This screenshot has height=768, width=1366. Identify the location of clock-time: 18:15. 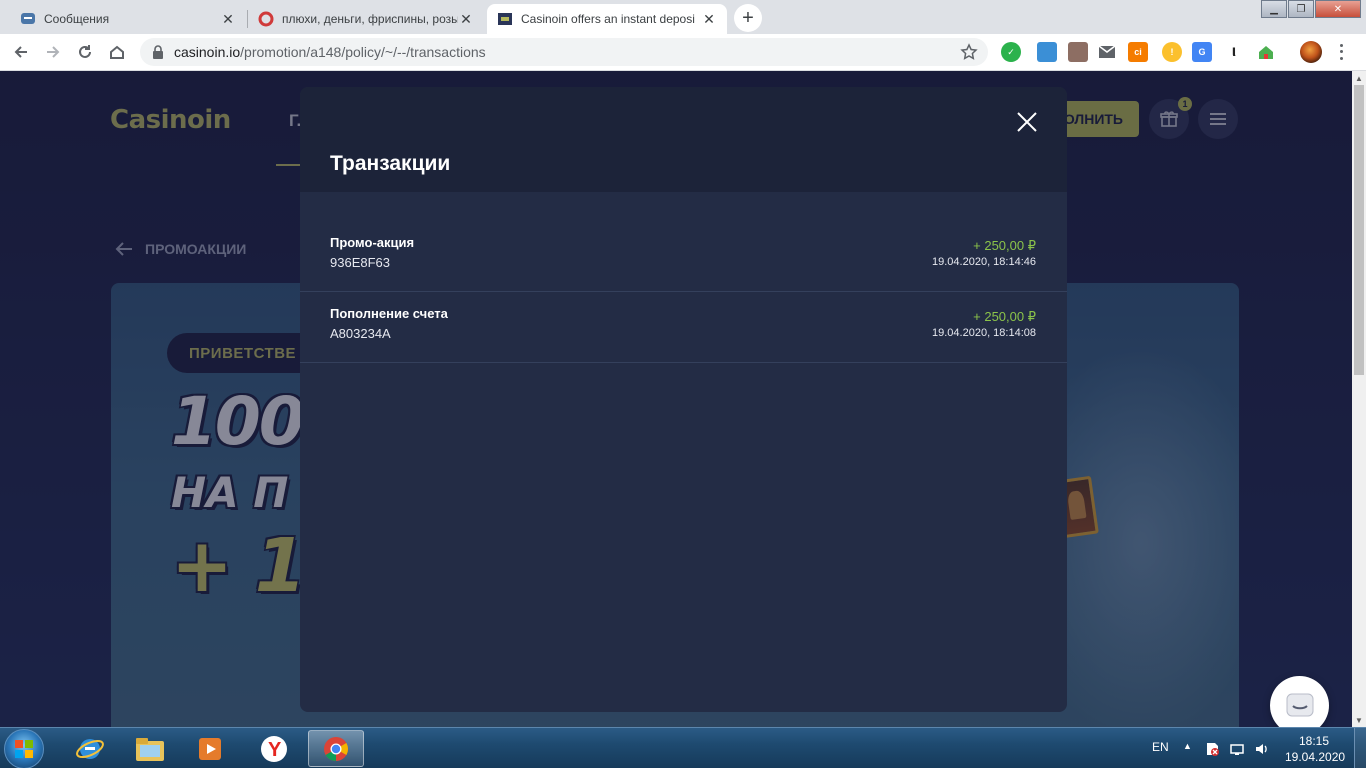
(1314, 741).